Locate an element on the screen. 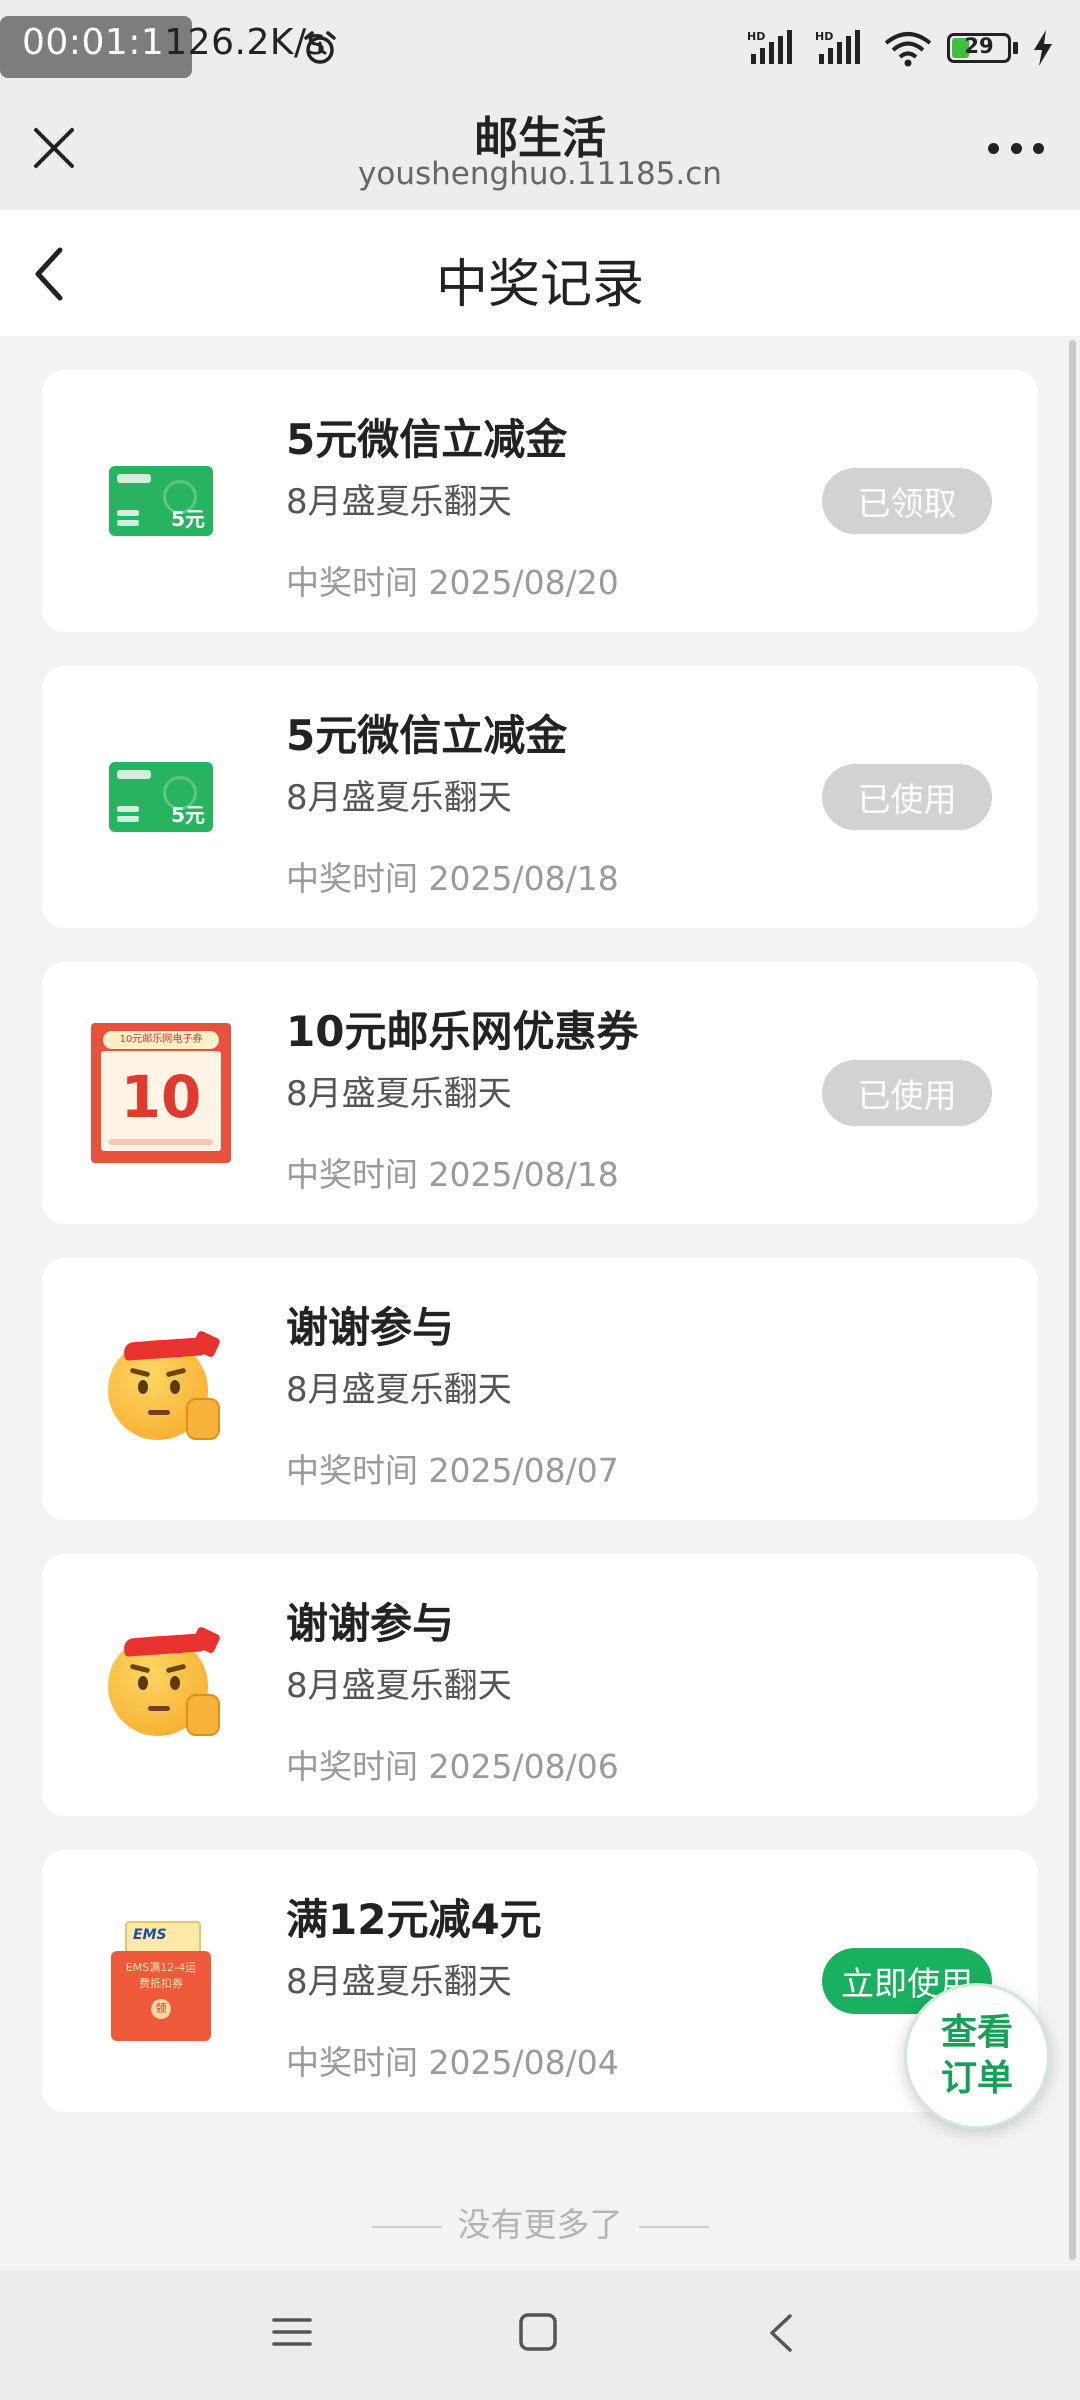 The width and height of the screenshot is (1080, 2400). youle-coupon-image: 10元邮乐网电子券 10 is located at coordinates (161, 1093).